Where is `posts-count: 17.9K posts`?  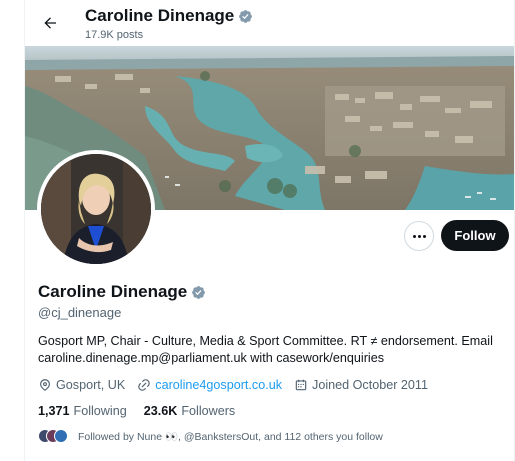 posts-count: 17.9K posts is located at coordinates (114, 35).